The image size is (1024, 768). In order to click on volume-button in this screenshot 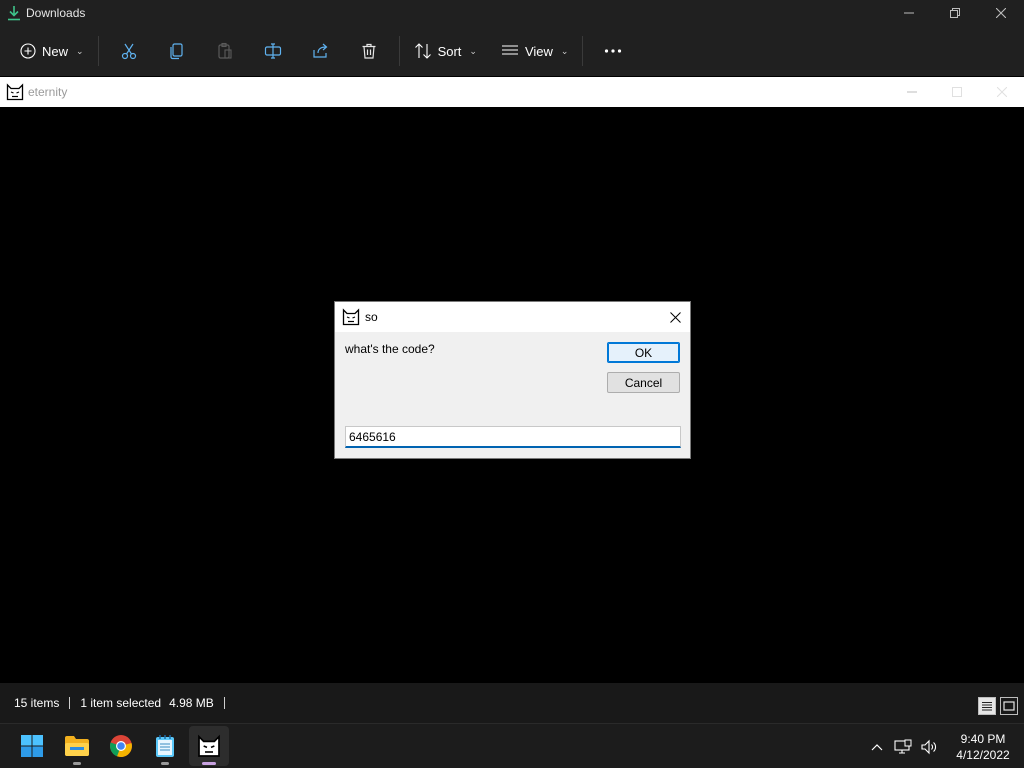, I will do `click(929, 746)`.